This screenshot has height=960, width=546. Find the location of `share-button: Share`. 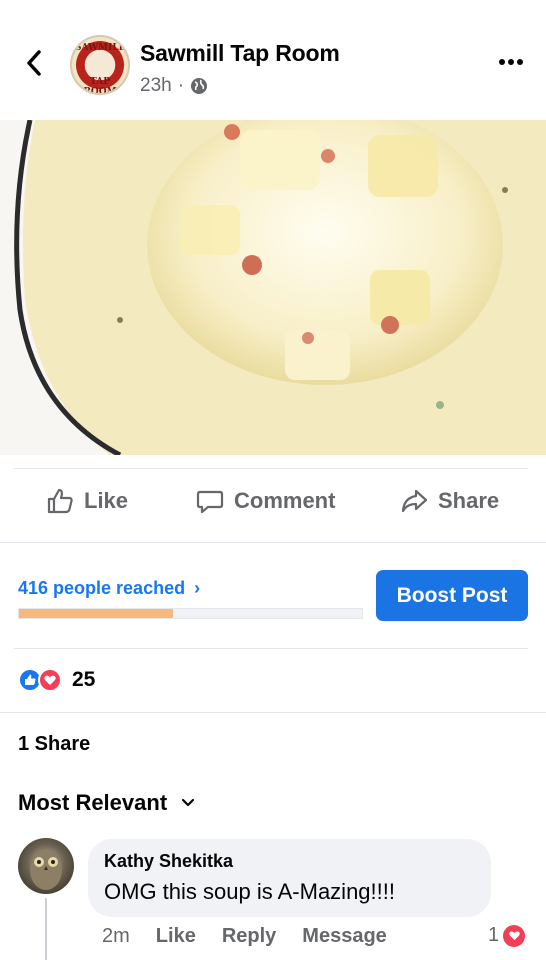

share-button: Share is located at coordinates (449, 501).